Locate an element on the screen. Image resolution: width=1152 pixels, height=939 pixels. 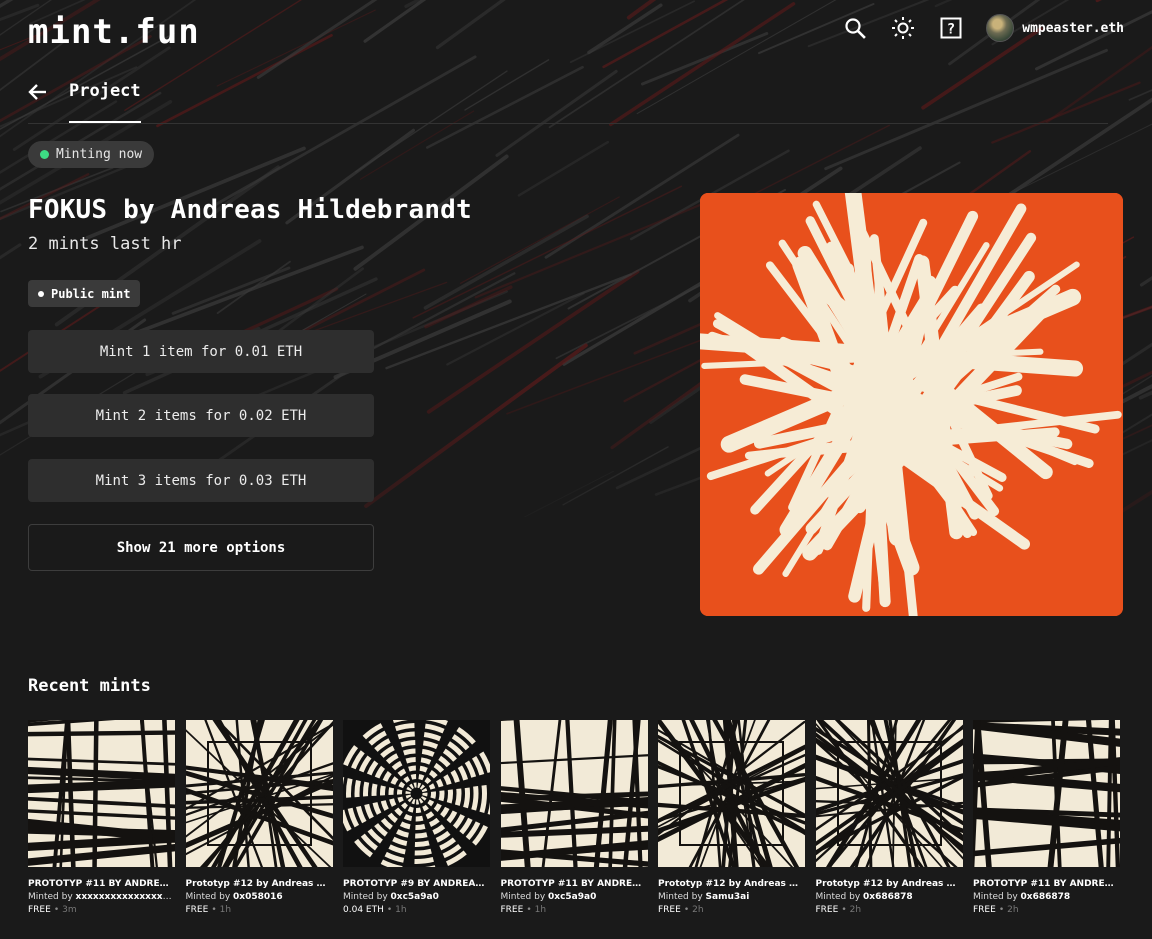
status-badge: Minting now is located at coordinates (91, 154).